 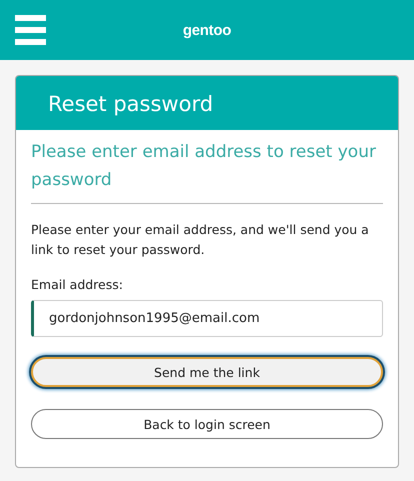 I want to click on description: Please enter your email address, and we'll send you a link to reset your password., so click(x=200, y=240).